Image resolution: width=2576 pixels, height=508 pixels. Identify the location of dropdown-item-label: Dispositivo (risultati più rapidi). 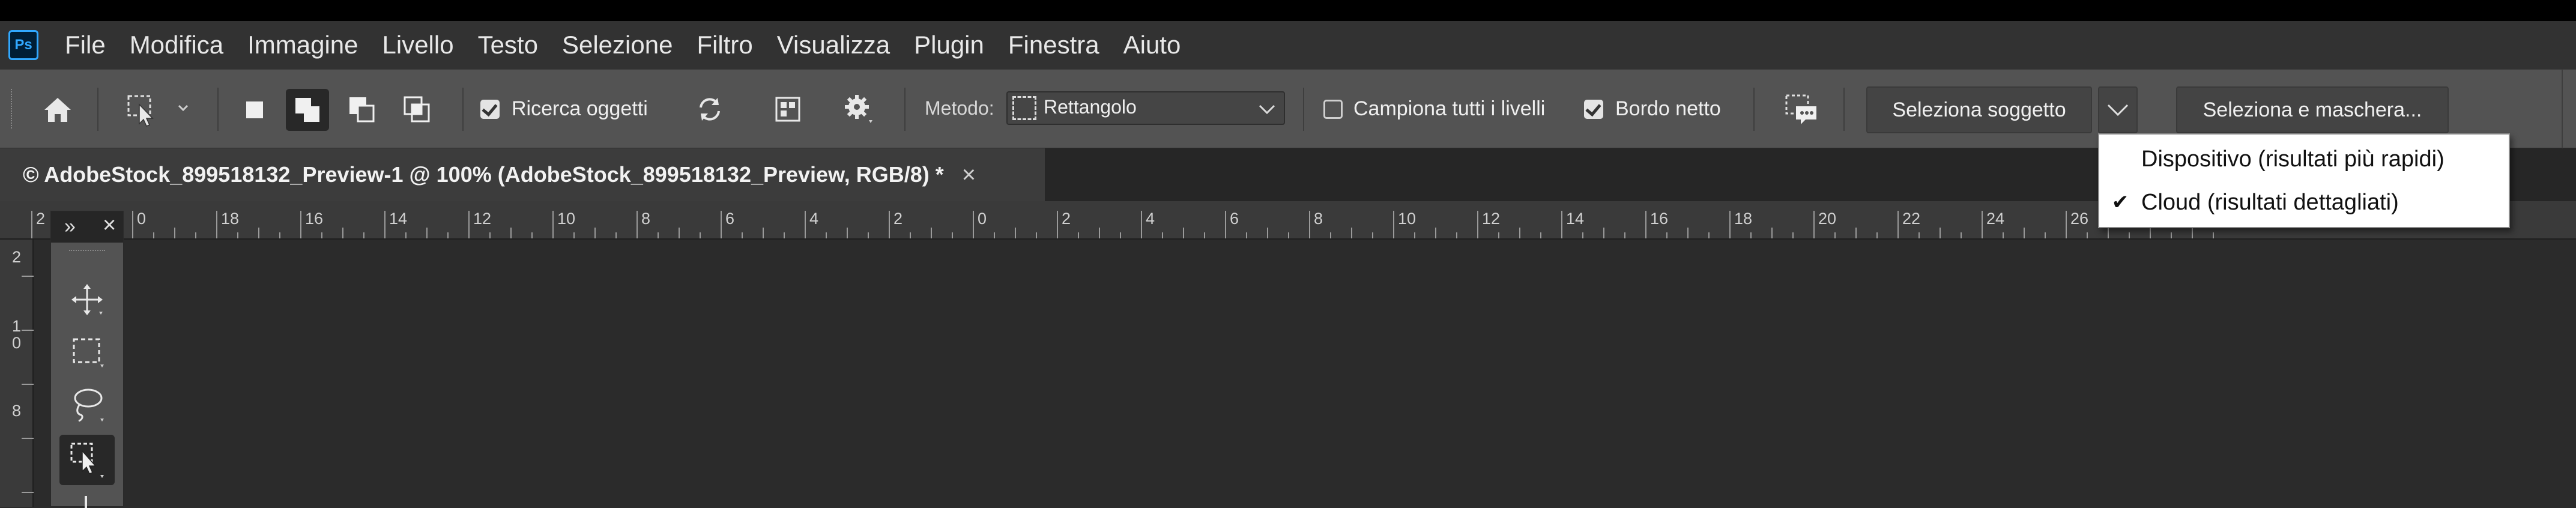
(2292, 159).